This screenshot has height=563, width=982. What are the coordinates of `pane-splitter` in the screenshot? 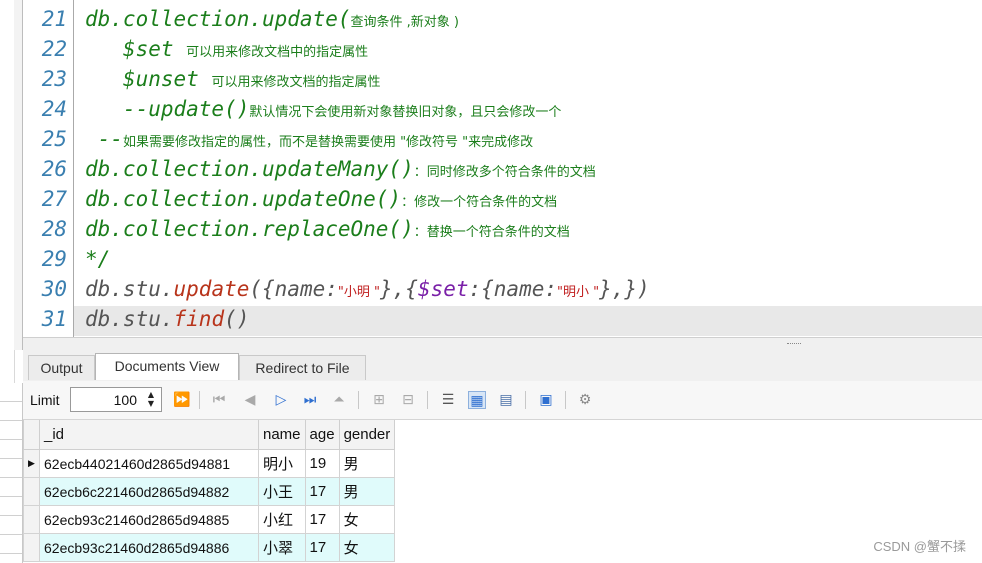 It's located at (502, 344).